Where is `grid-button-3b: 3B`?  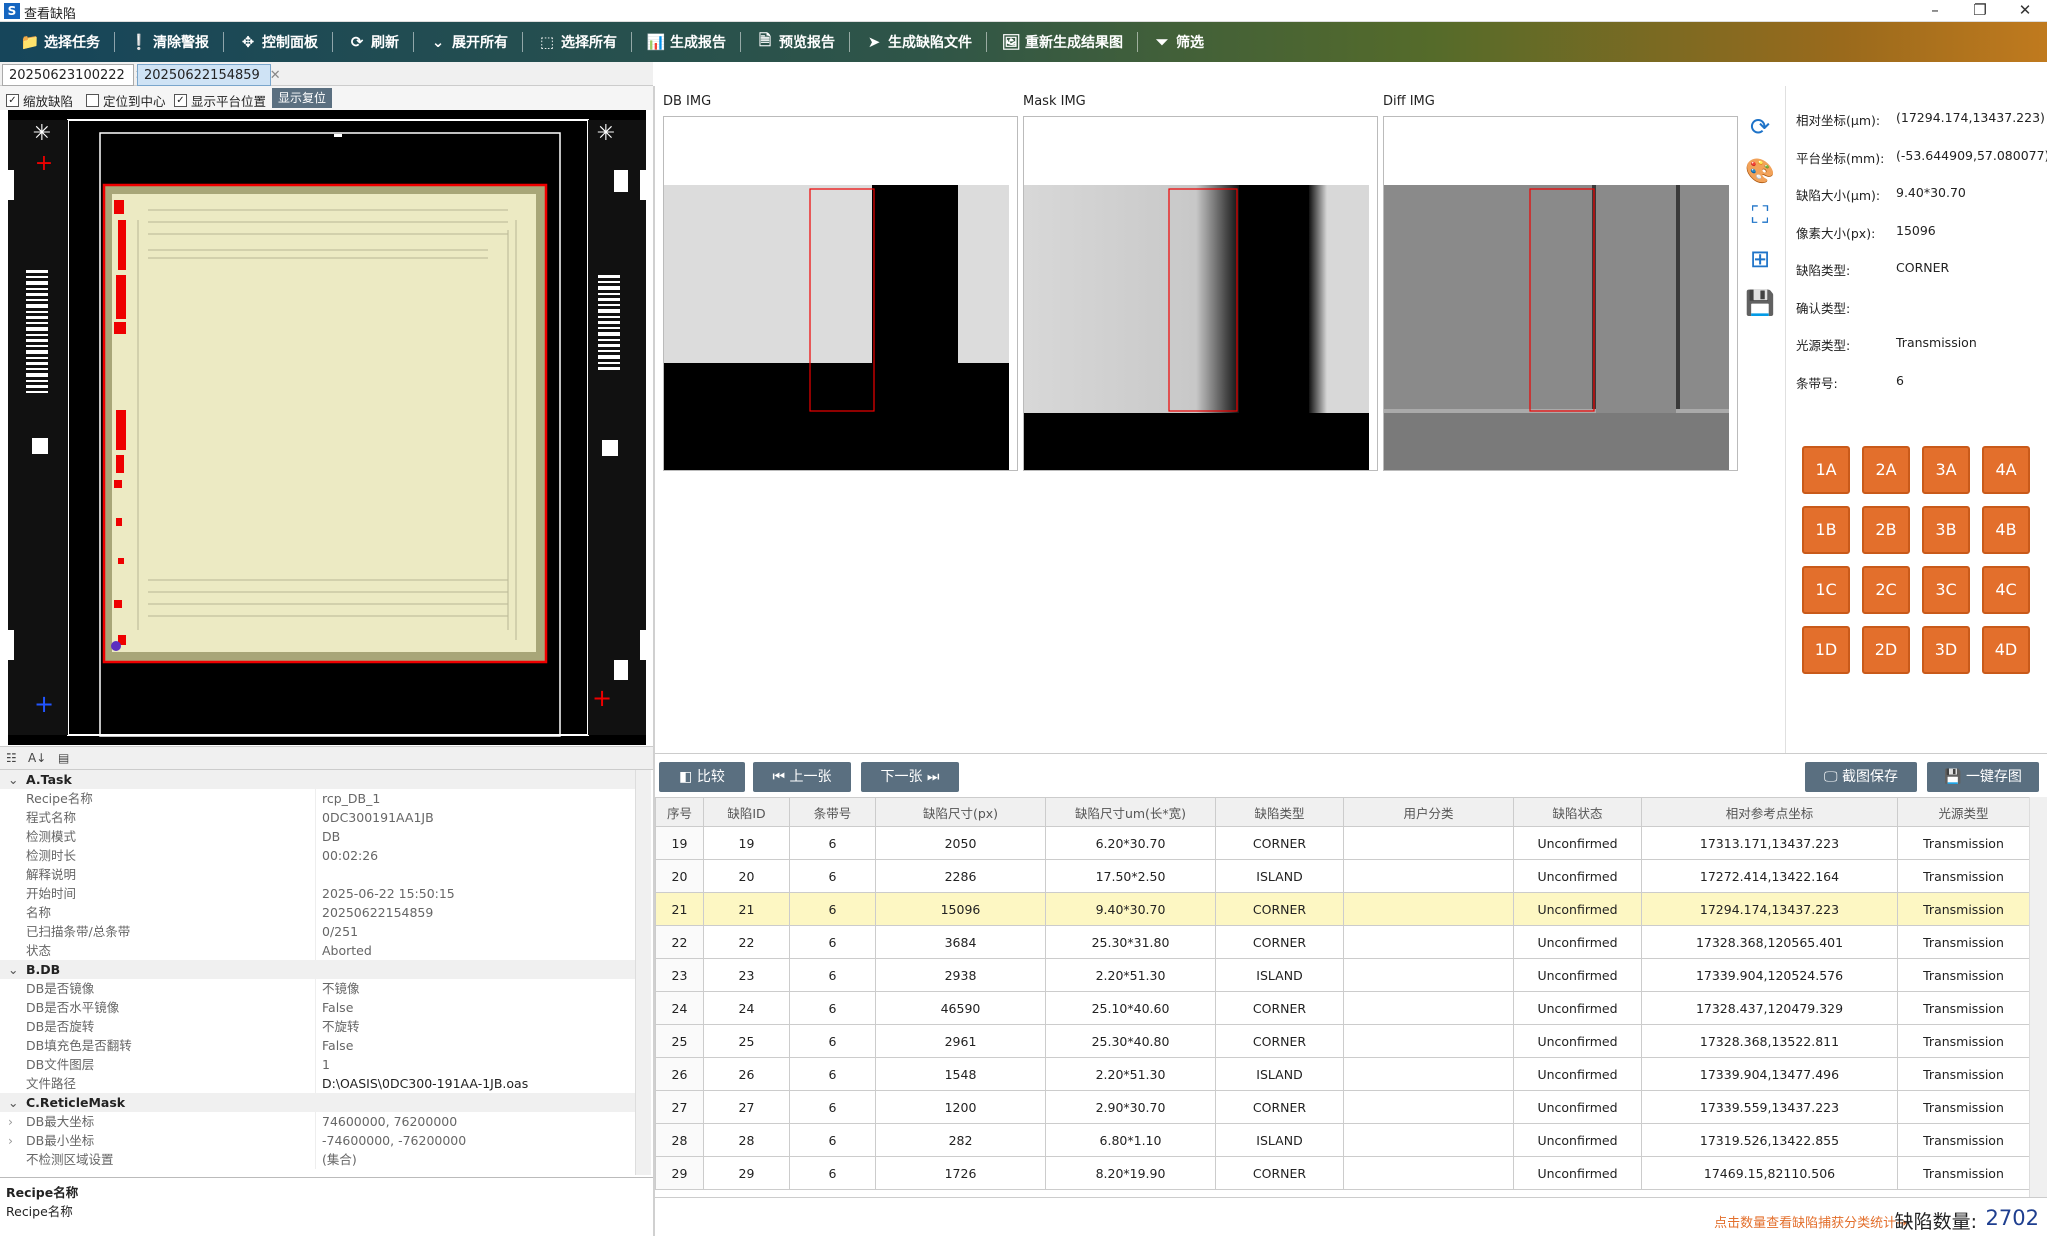
grid-button-3b: 3B is located at coordinates (1946, 530).